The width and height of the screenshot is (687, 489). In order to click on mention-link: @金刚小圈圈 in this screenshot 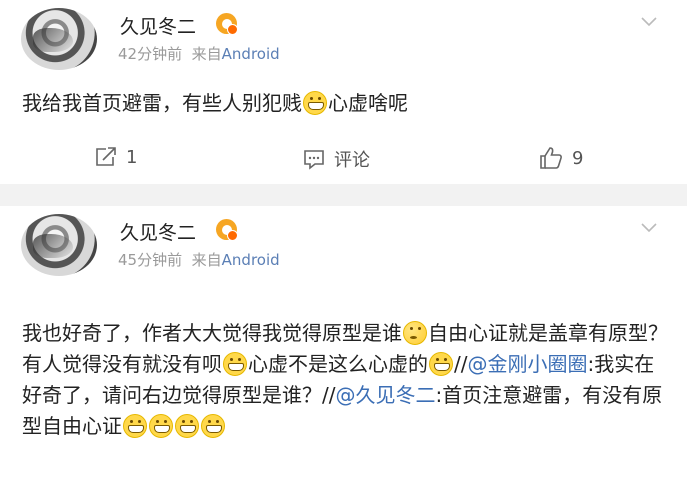, I will do `click(527, 364)`.